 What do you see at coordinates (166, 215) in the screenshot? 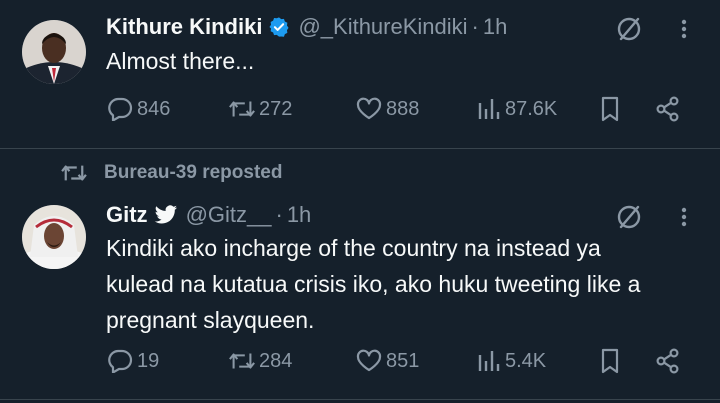
I see `bird-badge-icon` at bounding box center [166, 215].